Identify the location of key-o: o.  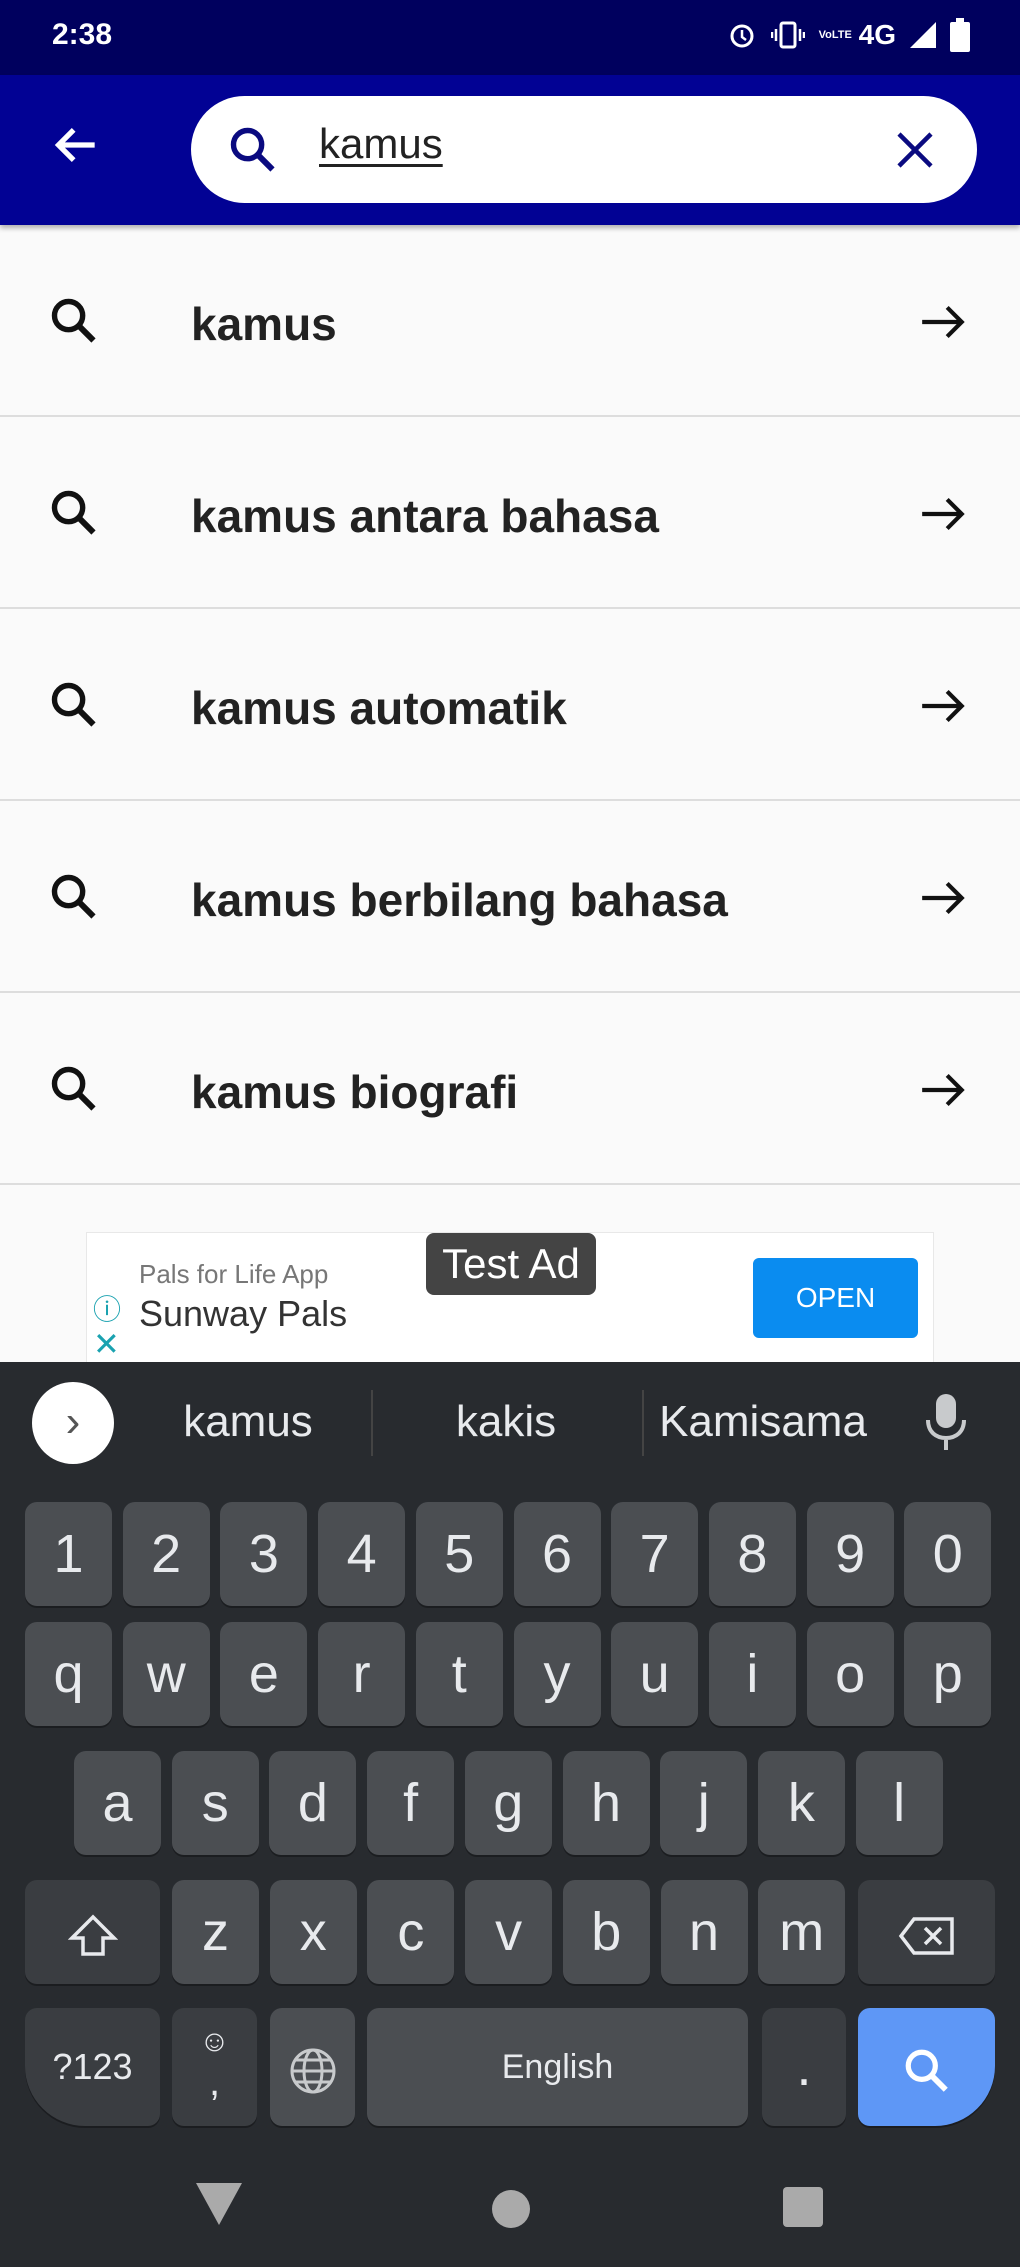
(850, 1674).